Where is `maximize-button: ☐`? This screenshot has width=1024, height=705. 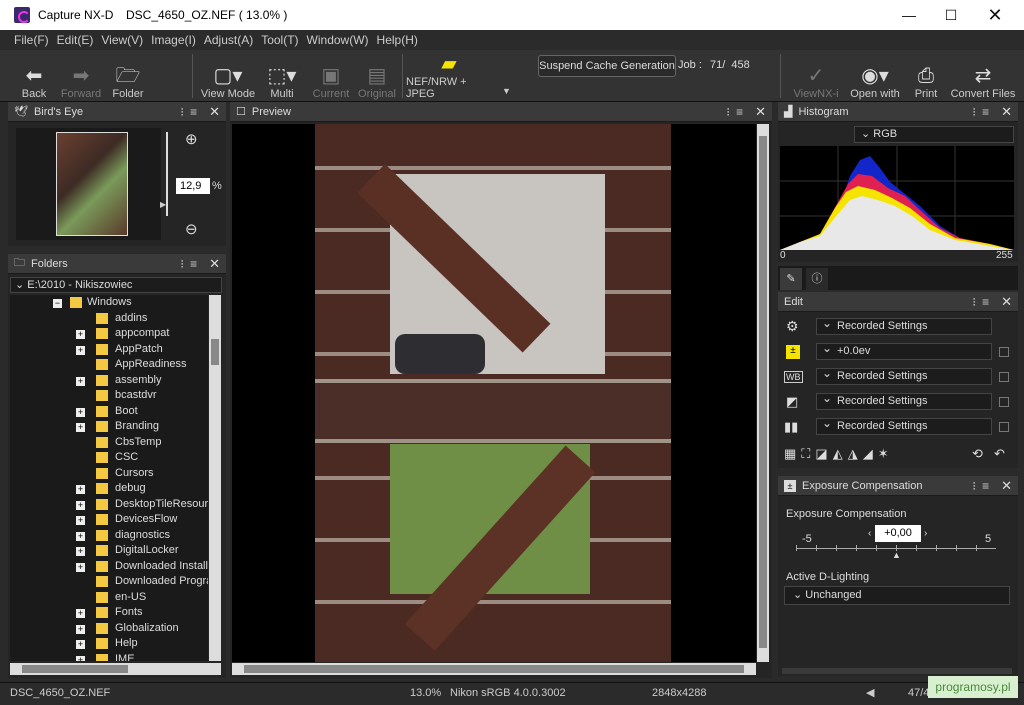 maximize-button: ☐ is located at coordinates (951, 15).